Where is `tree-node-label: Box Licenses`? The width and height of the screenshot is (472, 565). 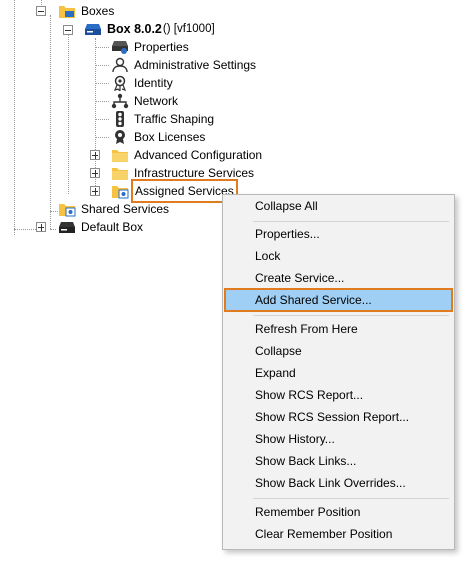
tree-node-label: Box Licenses is located at coordinates (170, 137).